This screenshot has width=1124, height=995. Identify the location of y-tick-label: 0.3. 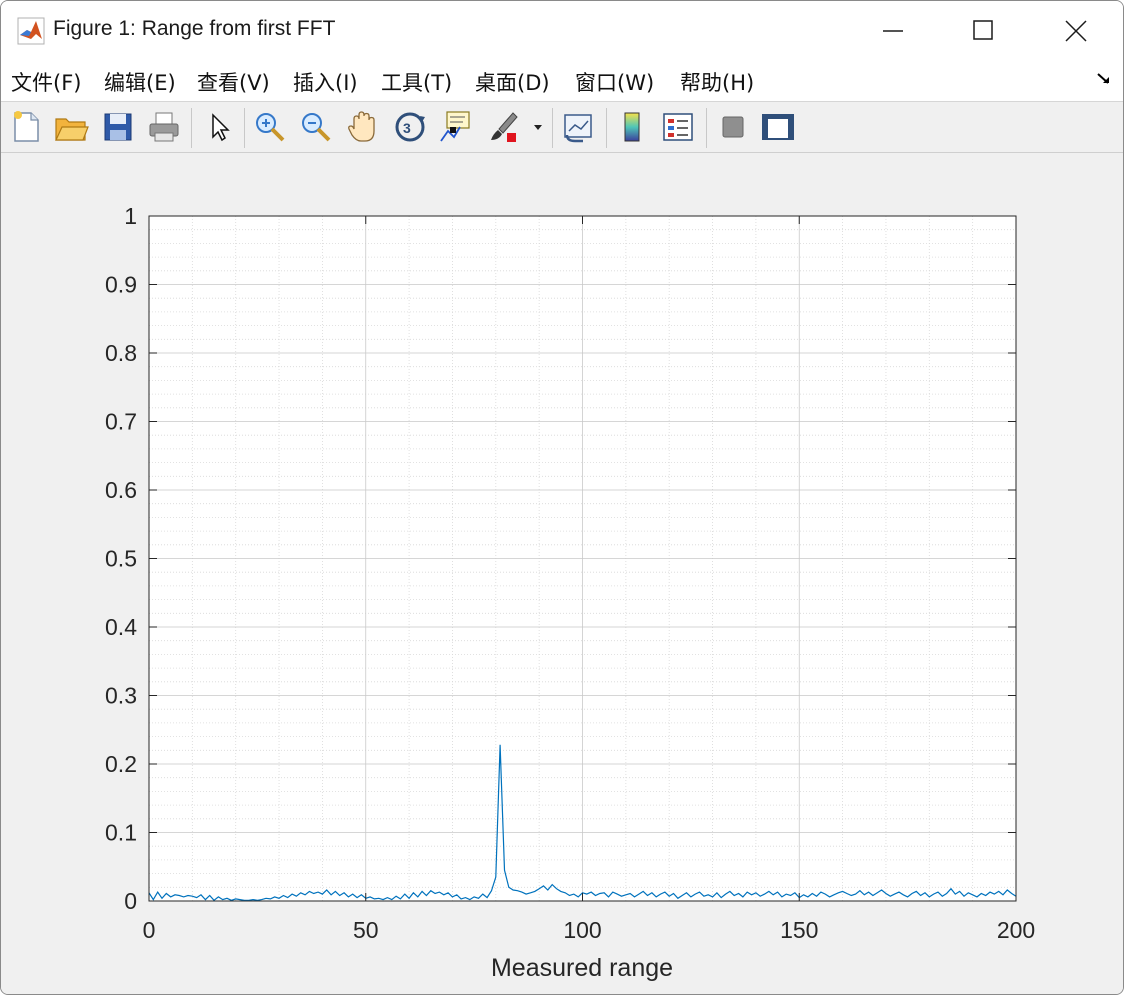
(121, 696).